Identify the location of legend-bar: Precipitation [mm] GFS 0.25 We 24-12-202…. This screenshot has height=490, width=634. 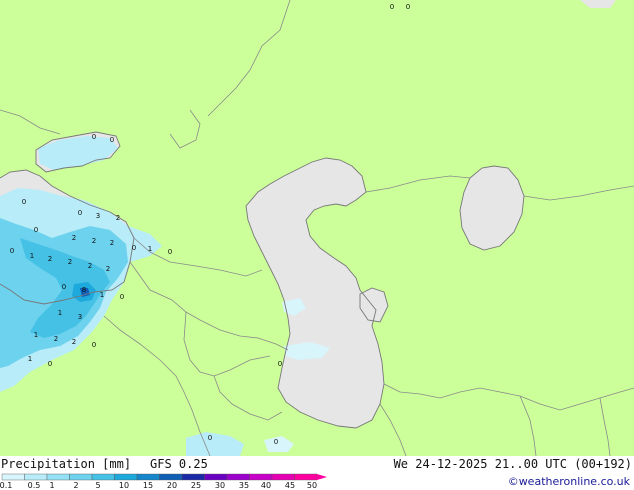
(317, 473).